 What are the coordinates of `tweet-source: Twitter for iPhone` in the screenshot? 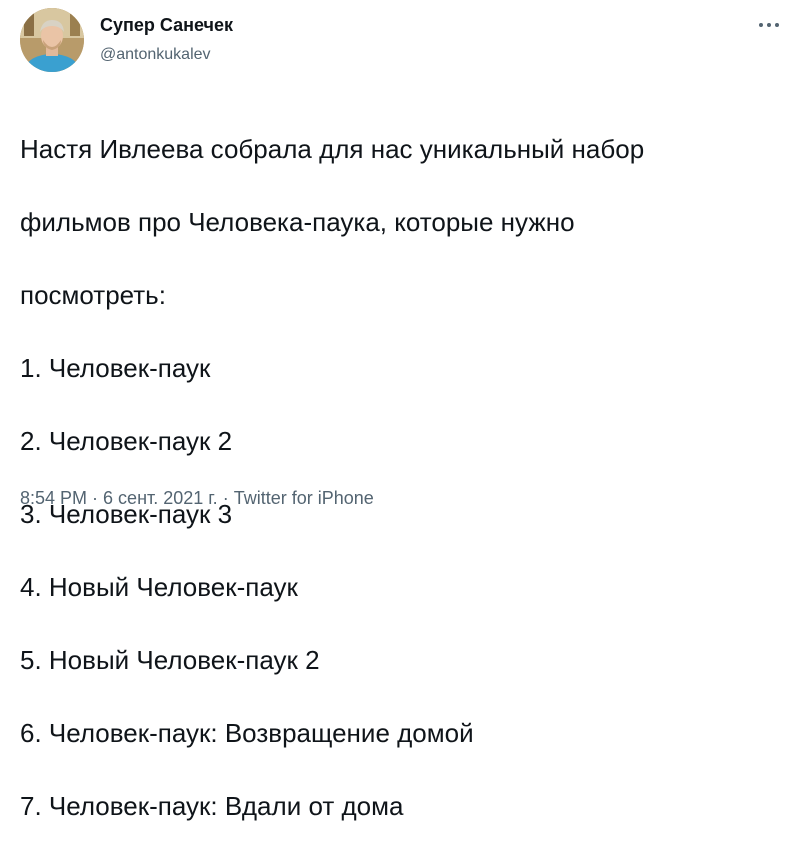 It's located at (304, 498).